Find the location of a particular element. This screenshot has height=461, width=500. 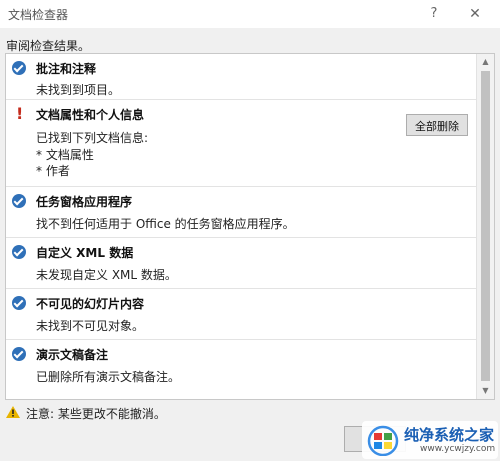

section-task-pane-apps: 任务窗格应用程序 找不到任何适用于 Office 的任务窗格应用程序。 is located at coordinates (241, 212).